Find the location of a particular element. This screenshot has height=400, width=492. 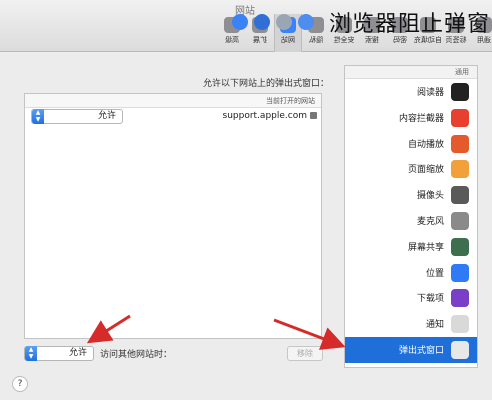

sidebar-item-label: 位置 is located at coordinates (434, 273).